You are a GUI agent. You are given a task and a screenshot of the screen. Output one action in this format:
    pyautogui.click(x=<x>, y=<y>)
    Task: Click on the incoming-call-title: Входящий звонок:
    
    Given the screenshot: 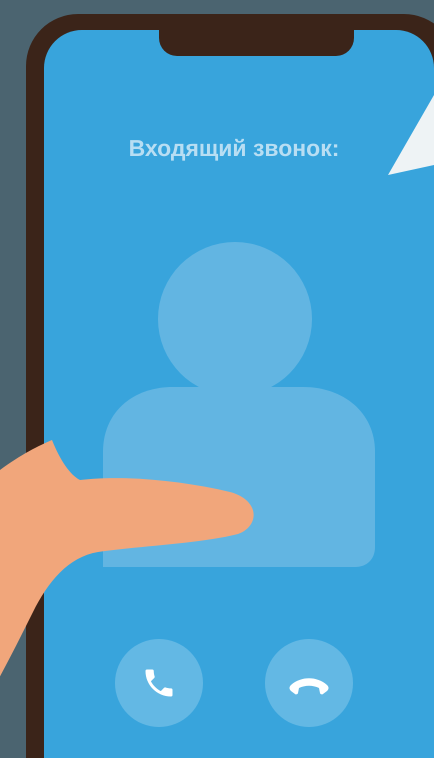 What is the action you would take?
    pyautogui.click(x=234, y=148)
    